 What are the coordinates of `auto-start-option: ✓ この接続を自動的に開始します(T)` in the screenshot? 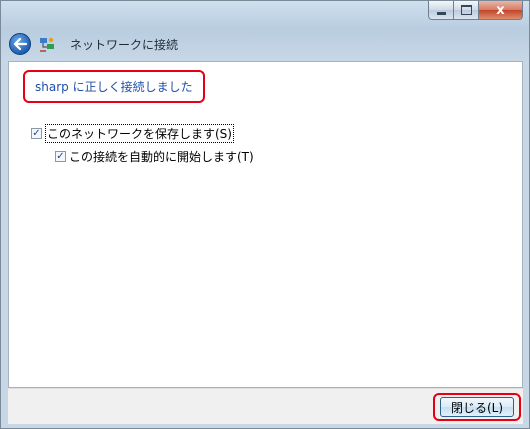 It's located at (154, 156).